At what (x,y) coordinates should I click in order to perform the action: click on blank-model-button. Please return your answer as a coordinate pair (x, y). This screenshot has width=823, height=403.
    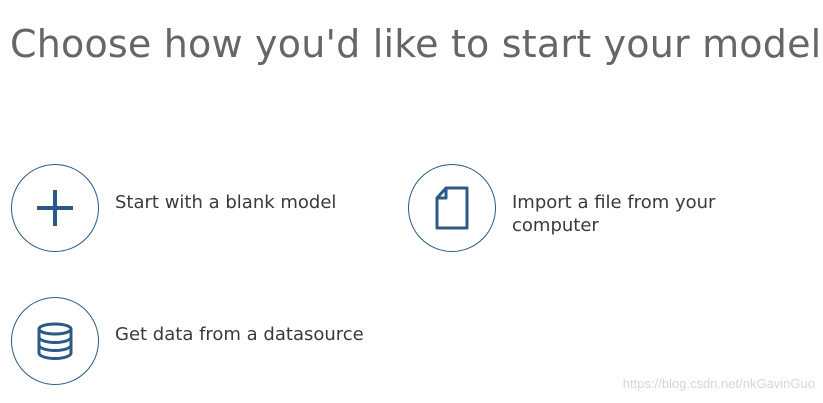
    Looking at the image, I should click on (55, 208).